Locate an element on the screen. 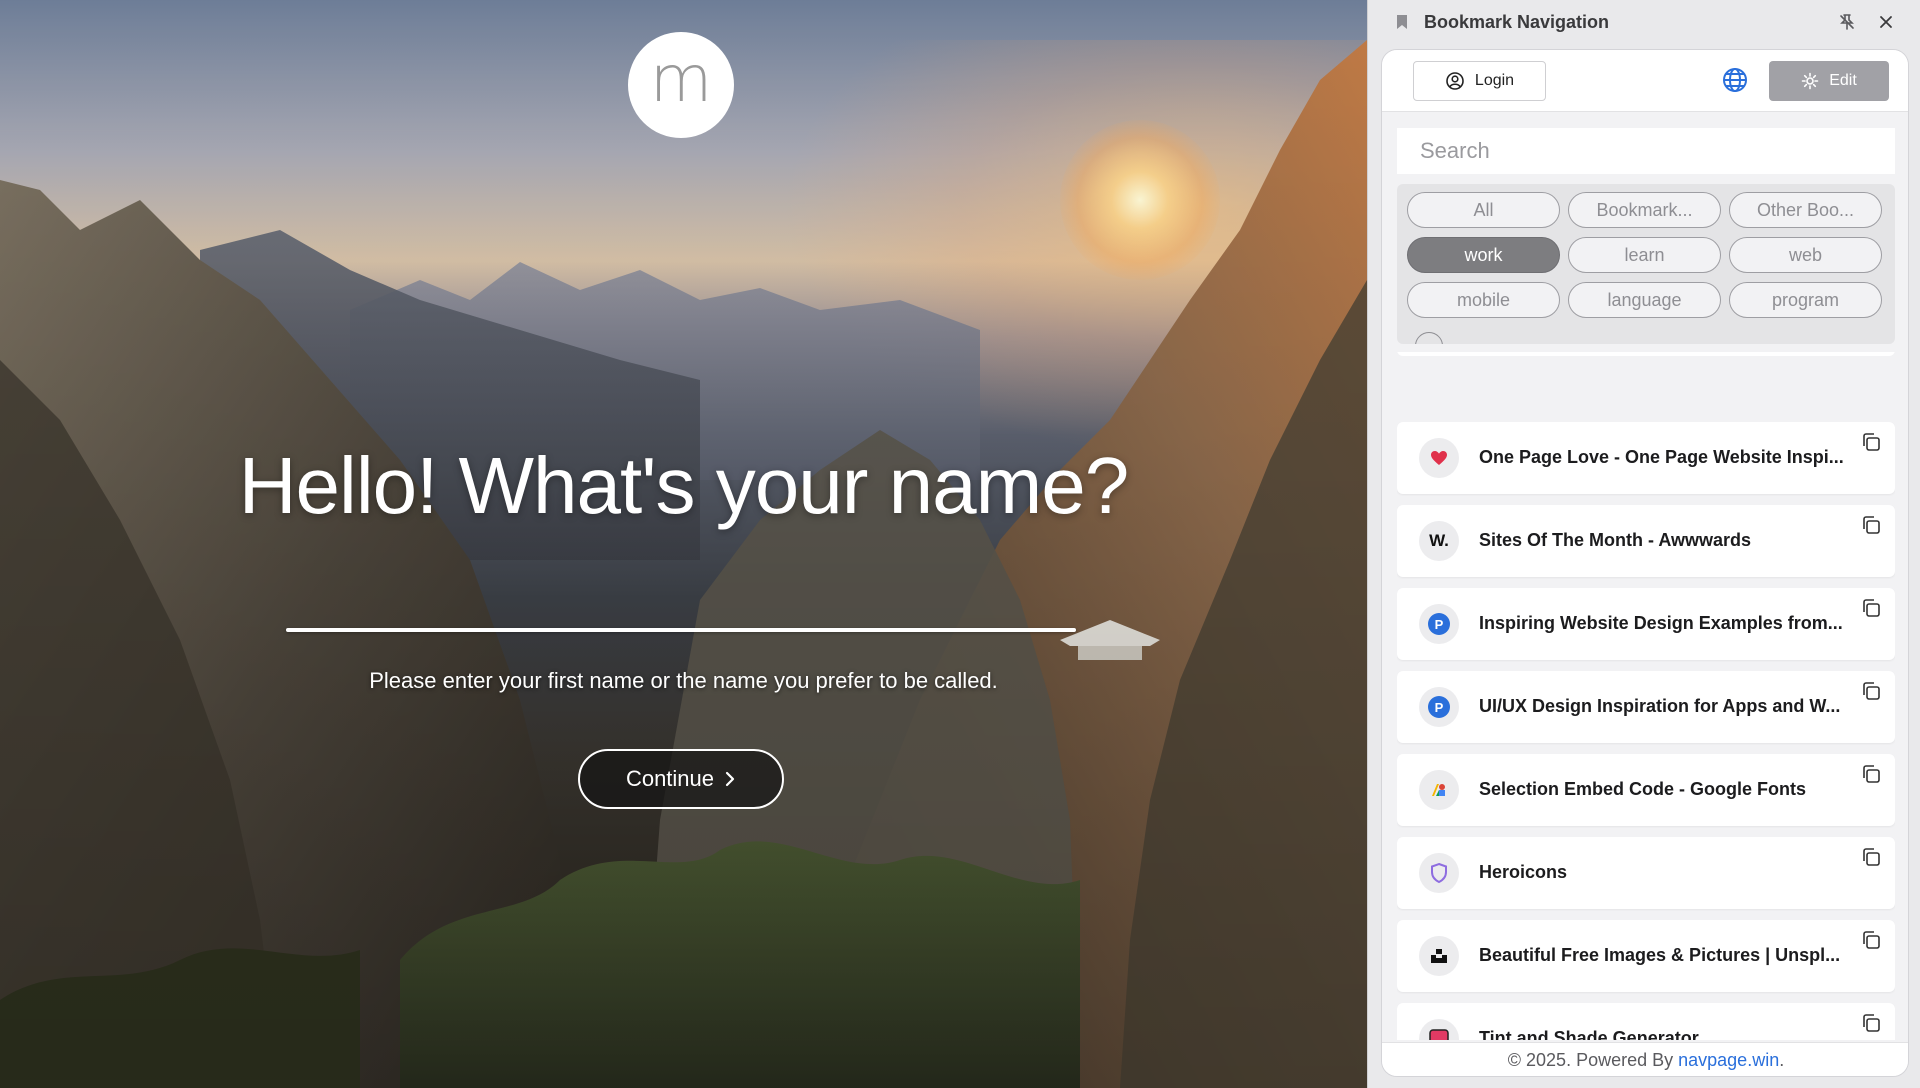 The height and width of the screenshot is (1088, 1920). edit-label: Edit is located at coordinates (1843, 80).